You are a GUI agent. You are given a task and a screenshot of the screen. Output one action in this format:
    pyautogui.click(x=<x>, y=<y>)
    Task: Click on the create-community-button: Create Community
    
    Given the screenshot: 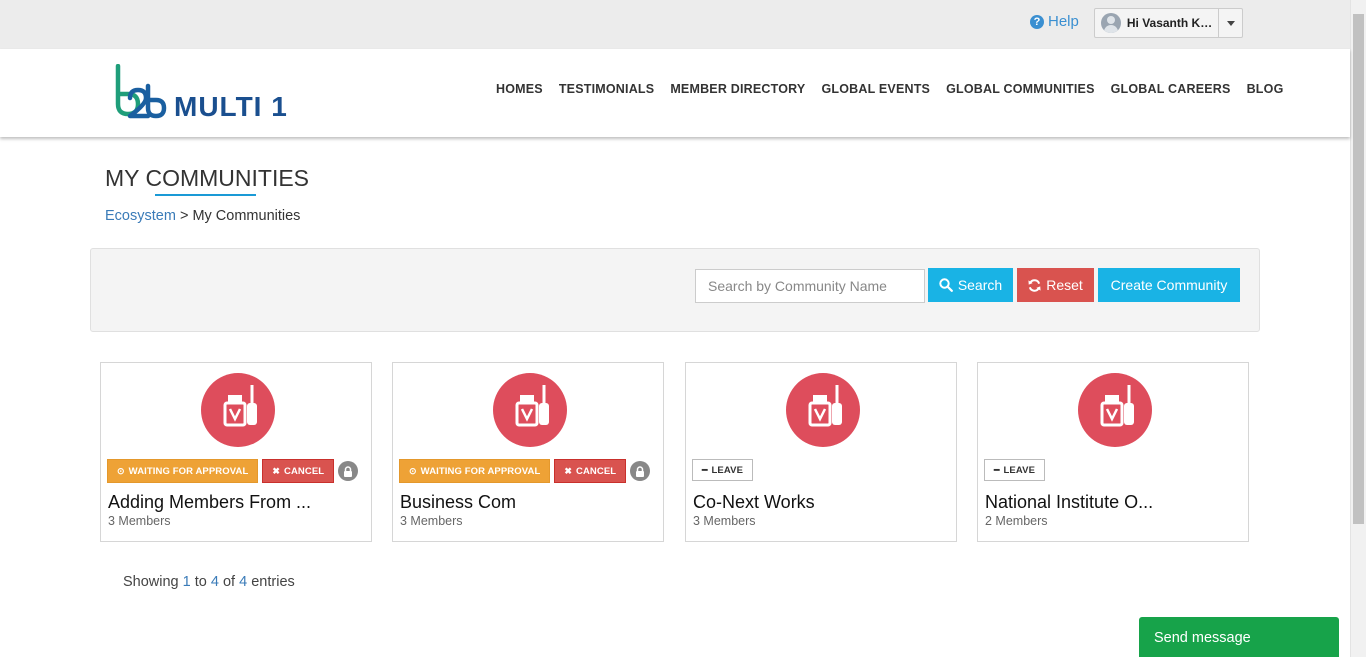 What is the action you would take?
    pyautogui.click(x=1169, y=285)
    